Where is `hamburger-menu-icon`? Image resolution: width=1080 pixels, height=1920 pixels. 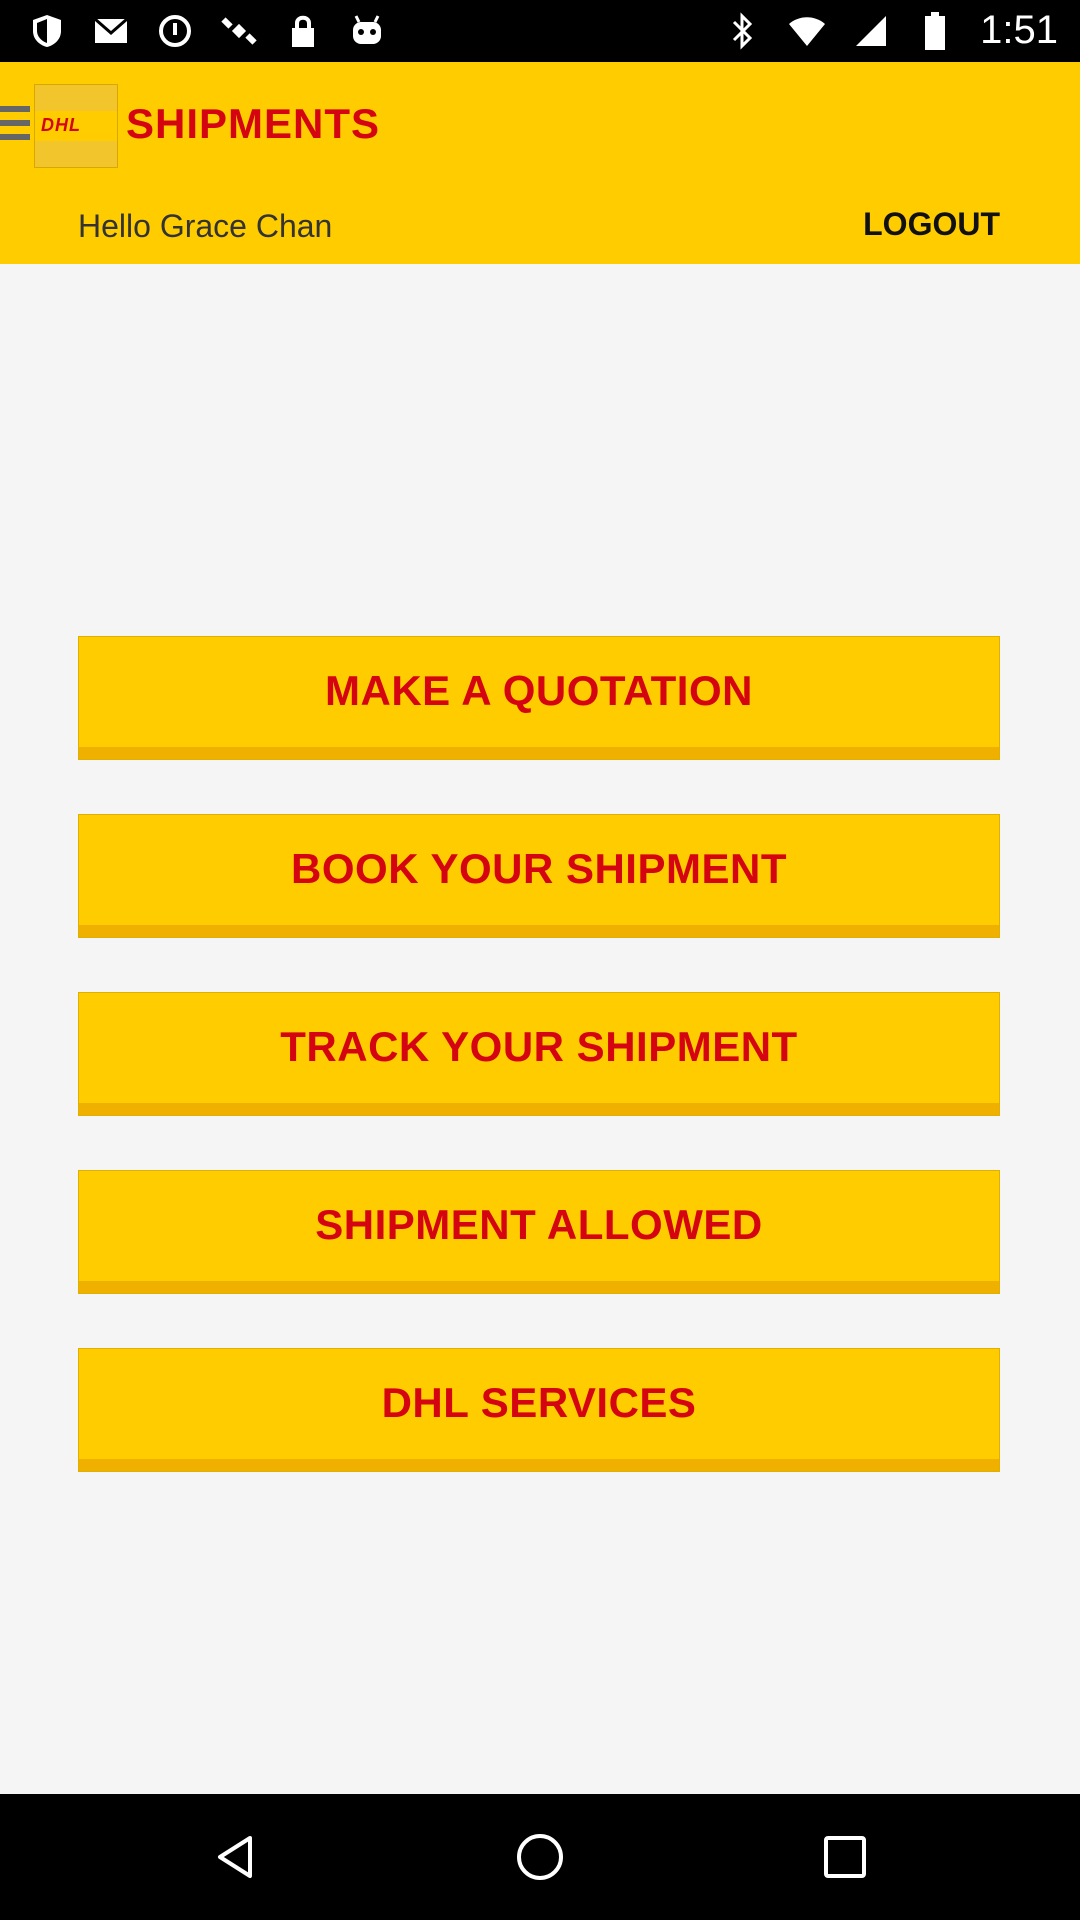 hamburger-menu-icon is located at coordinates (15, 126).